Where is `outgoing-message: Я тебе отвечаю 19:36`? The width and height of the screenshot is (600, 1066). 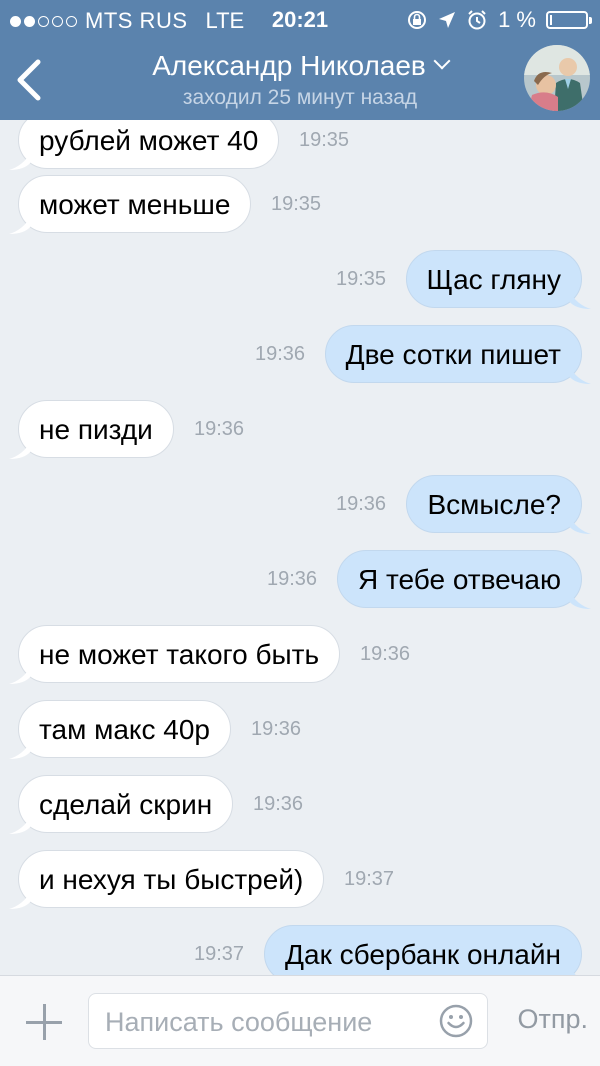 outgoing-message: Я тебе отвечаю 19:36 is located at coordinates (300, 580).